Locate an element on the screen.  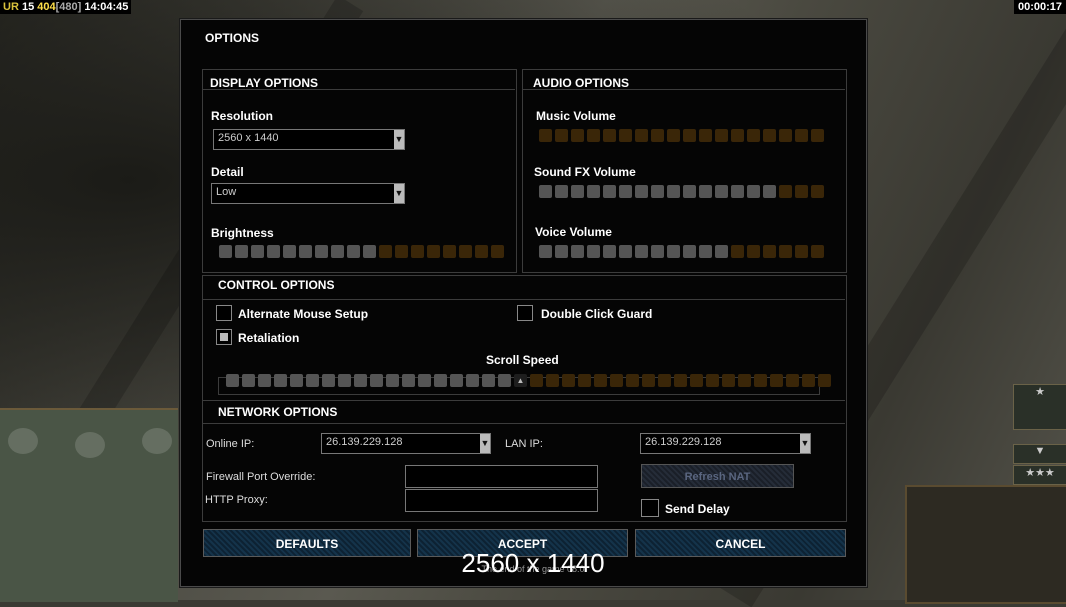
music-volume-slider is located at coordinates (681, 136).